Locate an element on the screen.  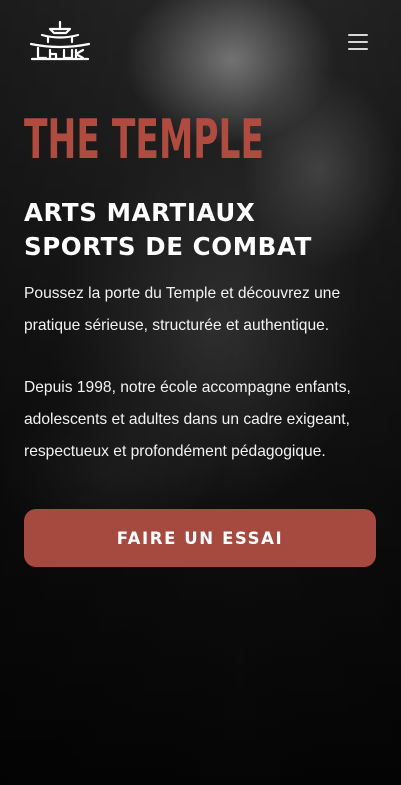
trial-button: FAIRE UN ESSAI is located at coordinates (200, 538).